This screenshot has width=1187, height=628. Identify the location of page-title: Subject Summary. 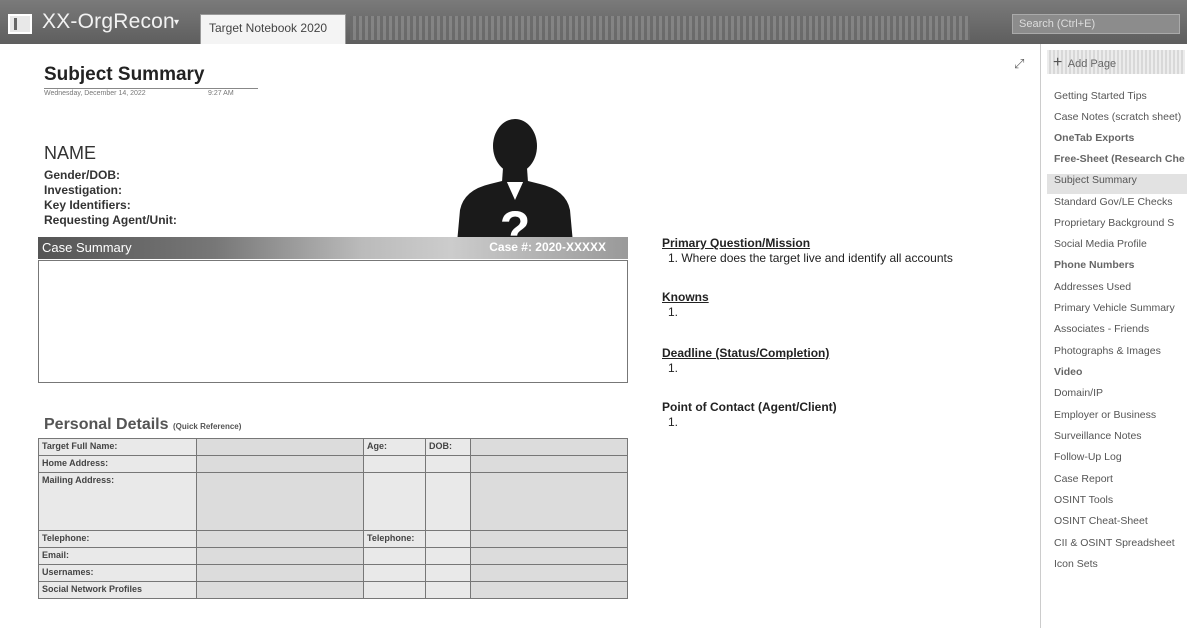
(124, 75).